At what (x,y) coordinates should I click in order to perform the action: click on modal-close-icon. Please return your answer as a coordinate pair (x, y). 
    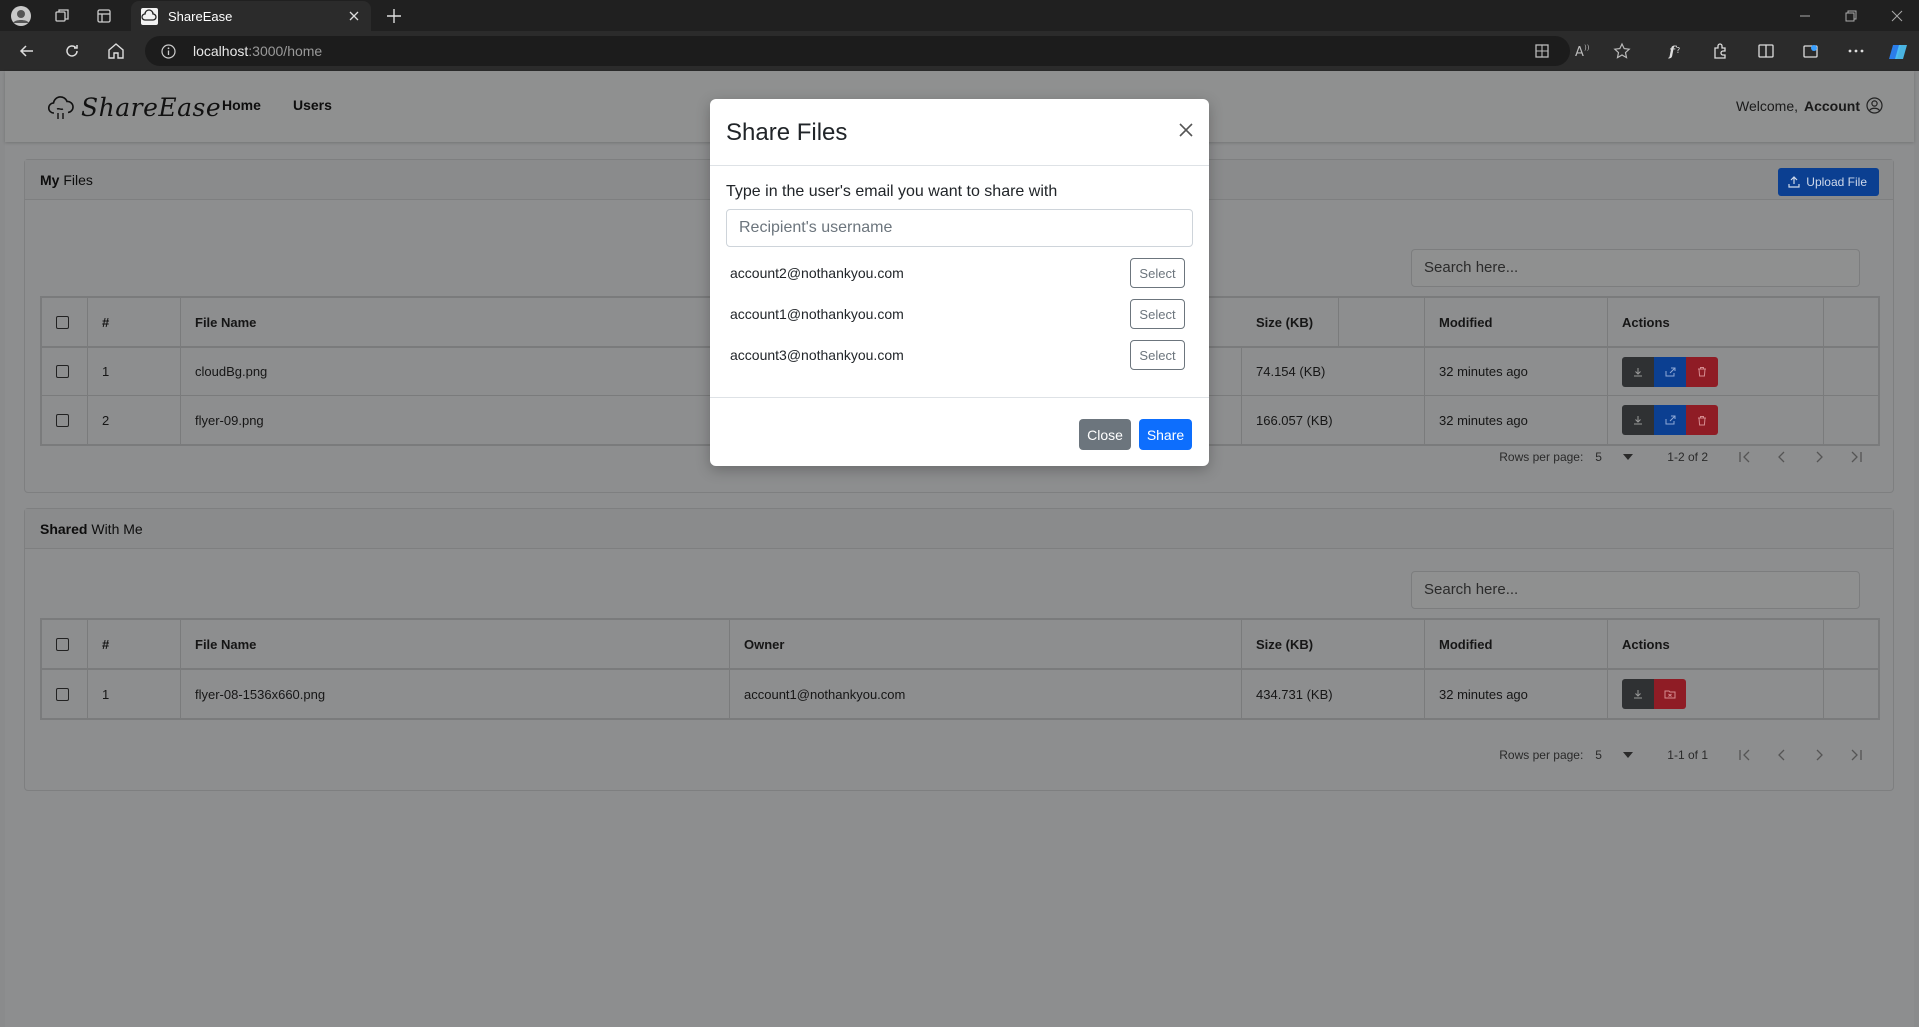
    Looking at the image, I should click on (1186, 130).